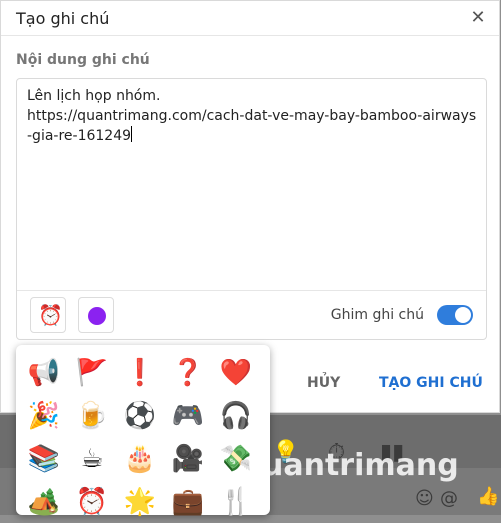 The image size is (501, 523). Describe the element at coordinates (92, 372) in the screenshot. I see `emoji-option: 🚩` at that location.